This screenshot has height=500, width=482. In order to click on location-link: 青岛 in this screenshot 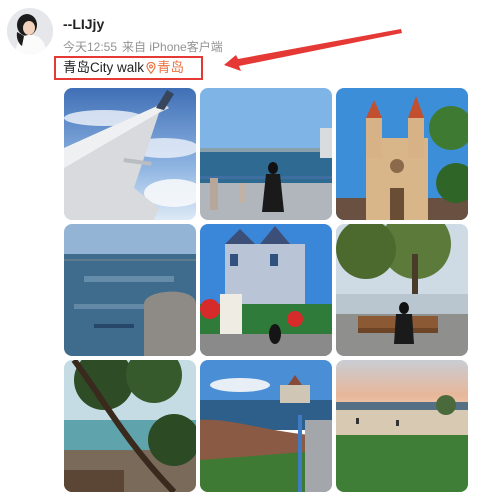, I will do `click(164, 67)`.